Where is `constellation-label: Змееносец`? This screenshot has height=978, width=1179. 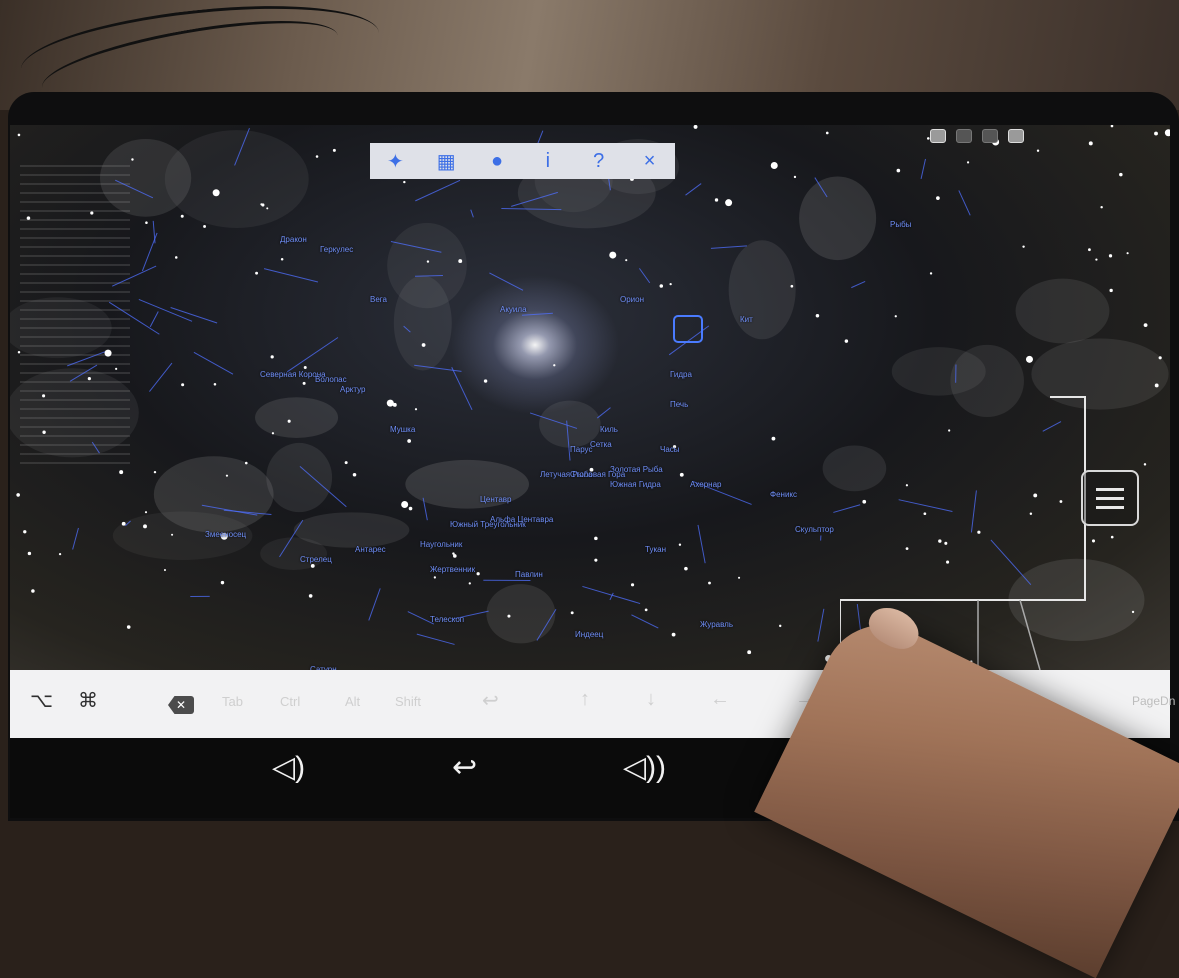 constellation-label: Змееносец is located at coordinates (225, 534).